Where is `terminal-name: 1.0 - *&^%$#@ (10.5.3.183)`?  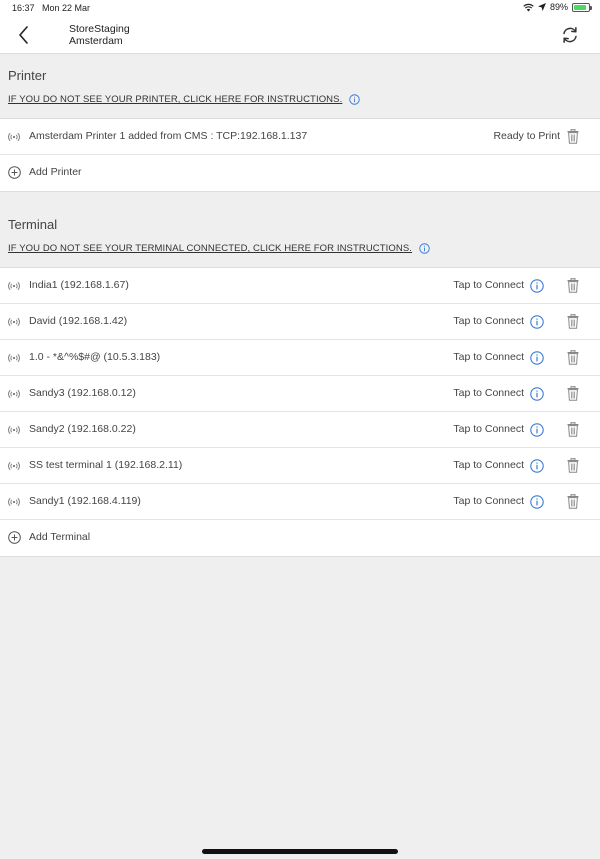
terminal-name: 1.0 - *&^%$#@ (10.5.3.183) is located at coordinates (95, 357).